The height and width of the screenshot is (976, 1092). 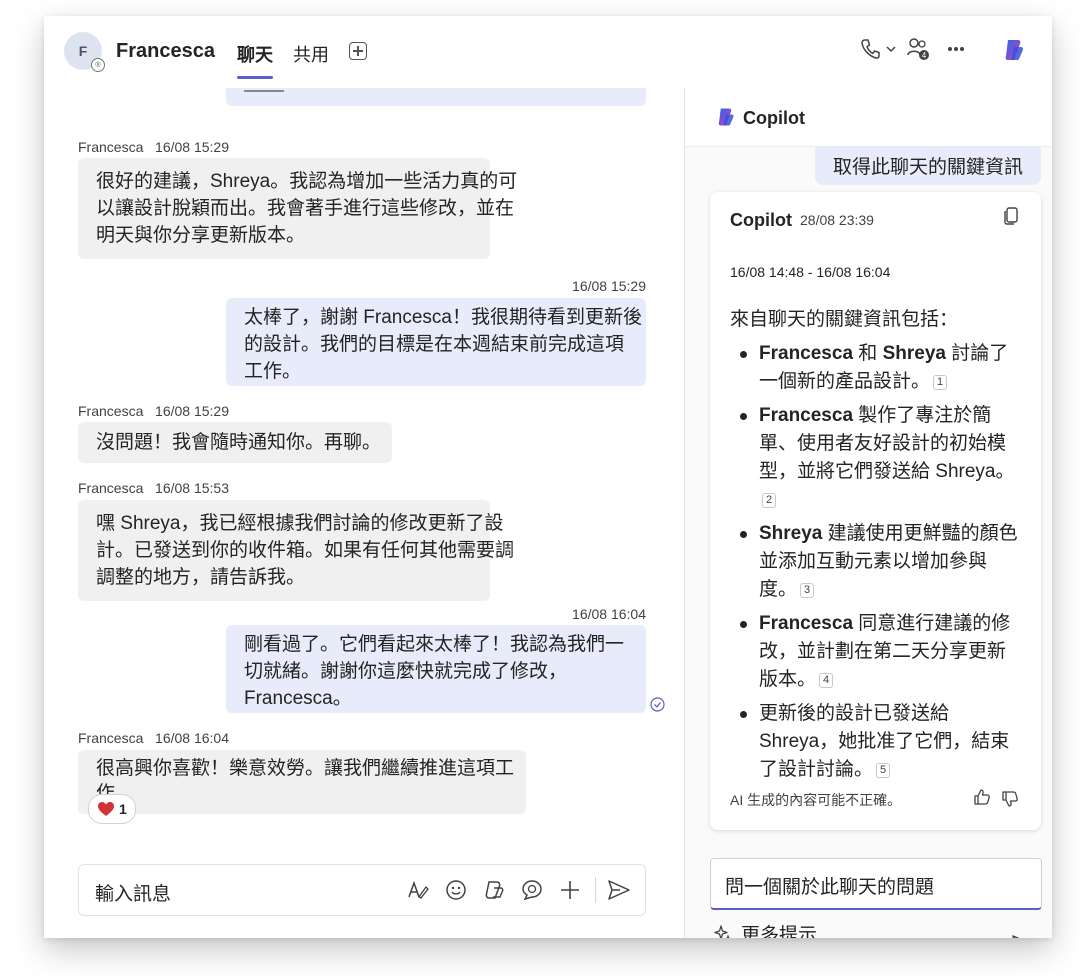 What do you see at coordinates (358, 51) in the screenshot?
I see `add-tab-icon` at bounding box center [358, 51].